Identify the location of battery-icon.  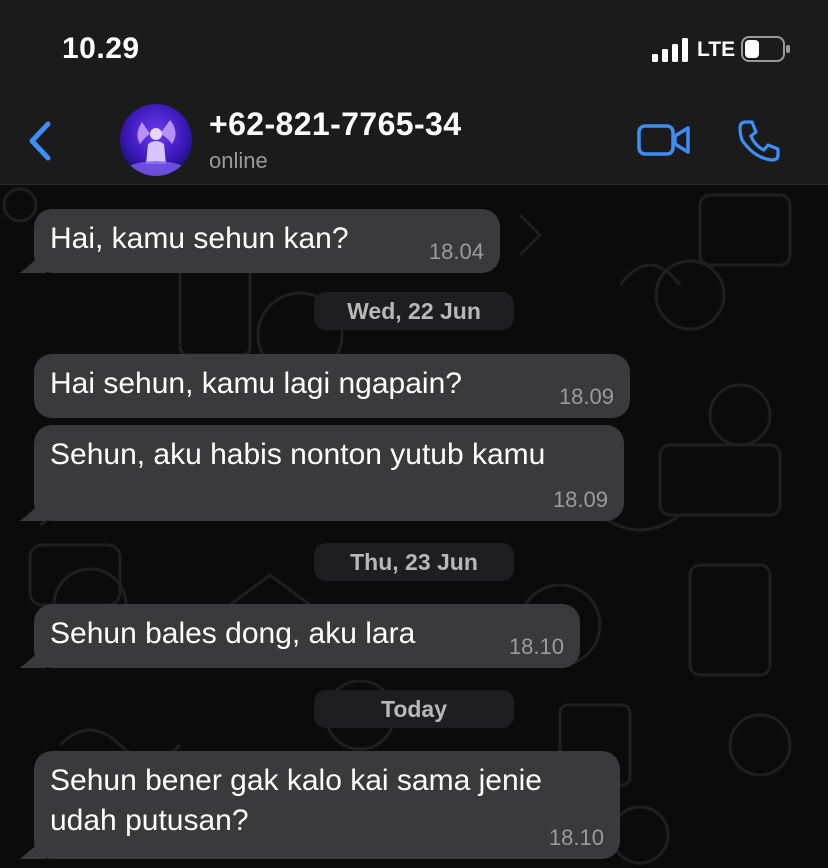
(765, 49).